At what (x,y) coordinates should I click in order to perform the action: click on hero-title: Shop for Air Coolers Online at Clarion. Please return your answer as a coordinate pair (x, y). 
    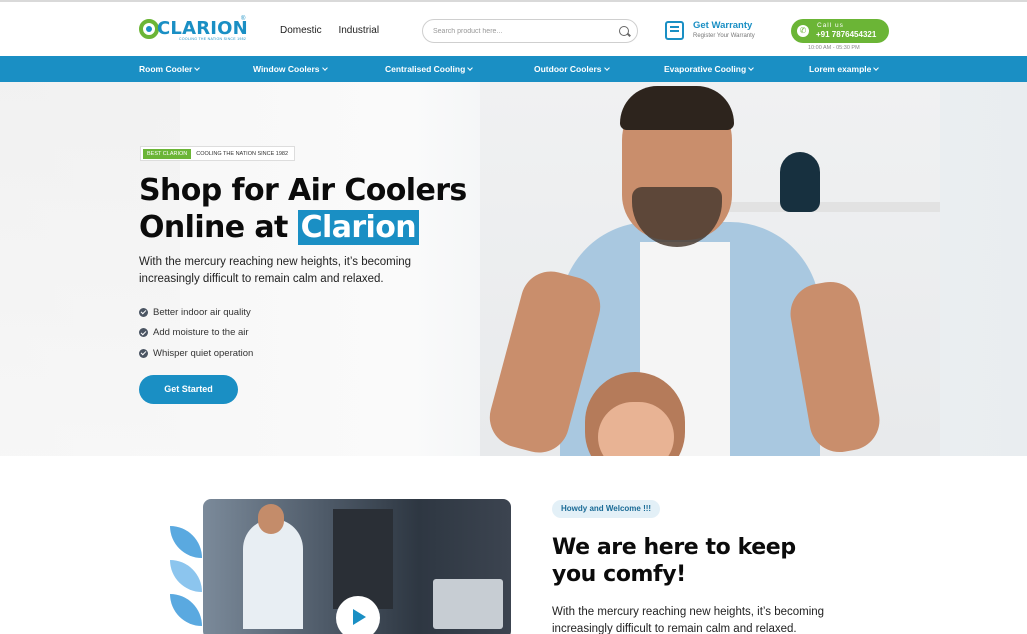
    Looking at the image, I should click on (303, 209).